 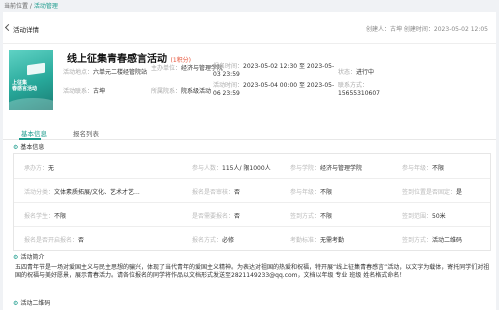 I want to click on grid-cell: 参与学院：经济与管理学院, so click(x=326, y=168).